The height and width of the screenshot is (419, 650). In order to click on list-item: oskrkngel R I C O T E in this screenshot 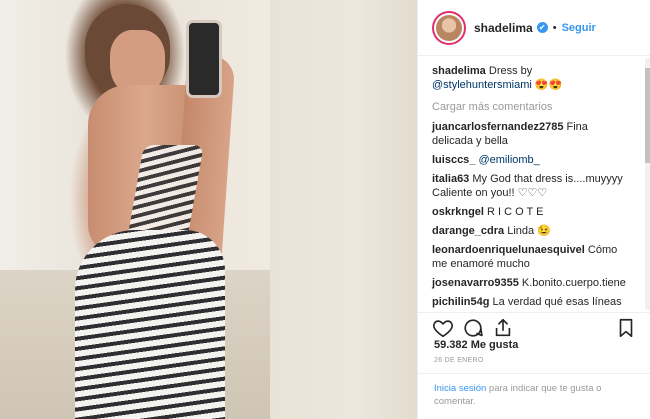, I will do `click(534, 212)`.